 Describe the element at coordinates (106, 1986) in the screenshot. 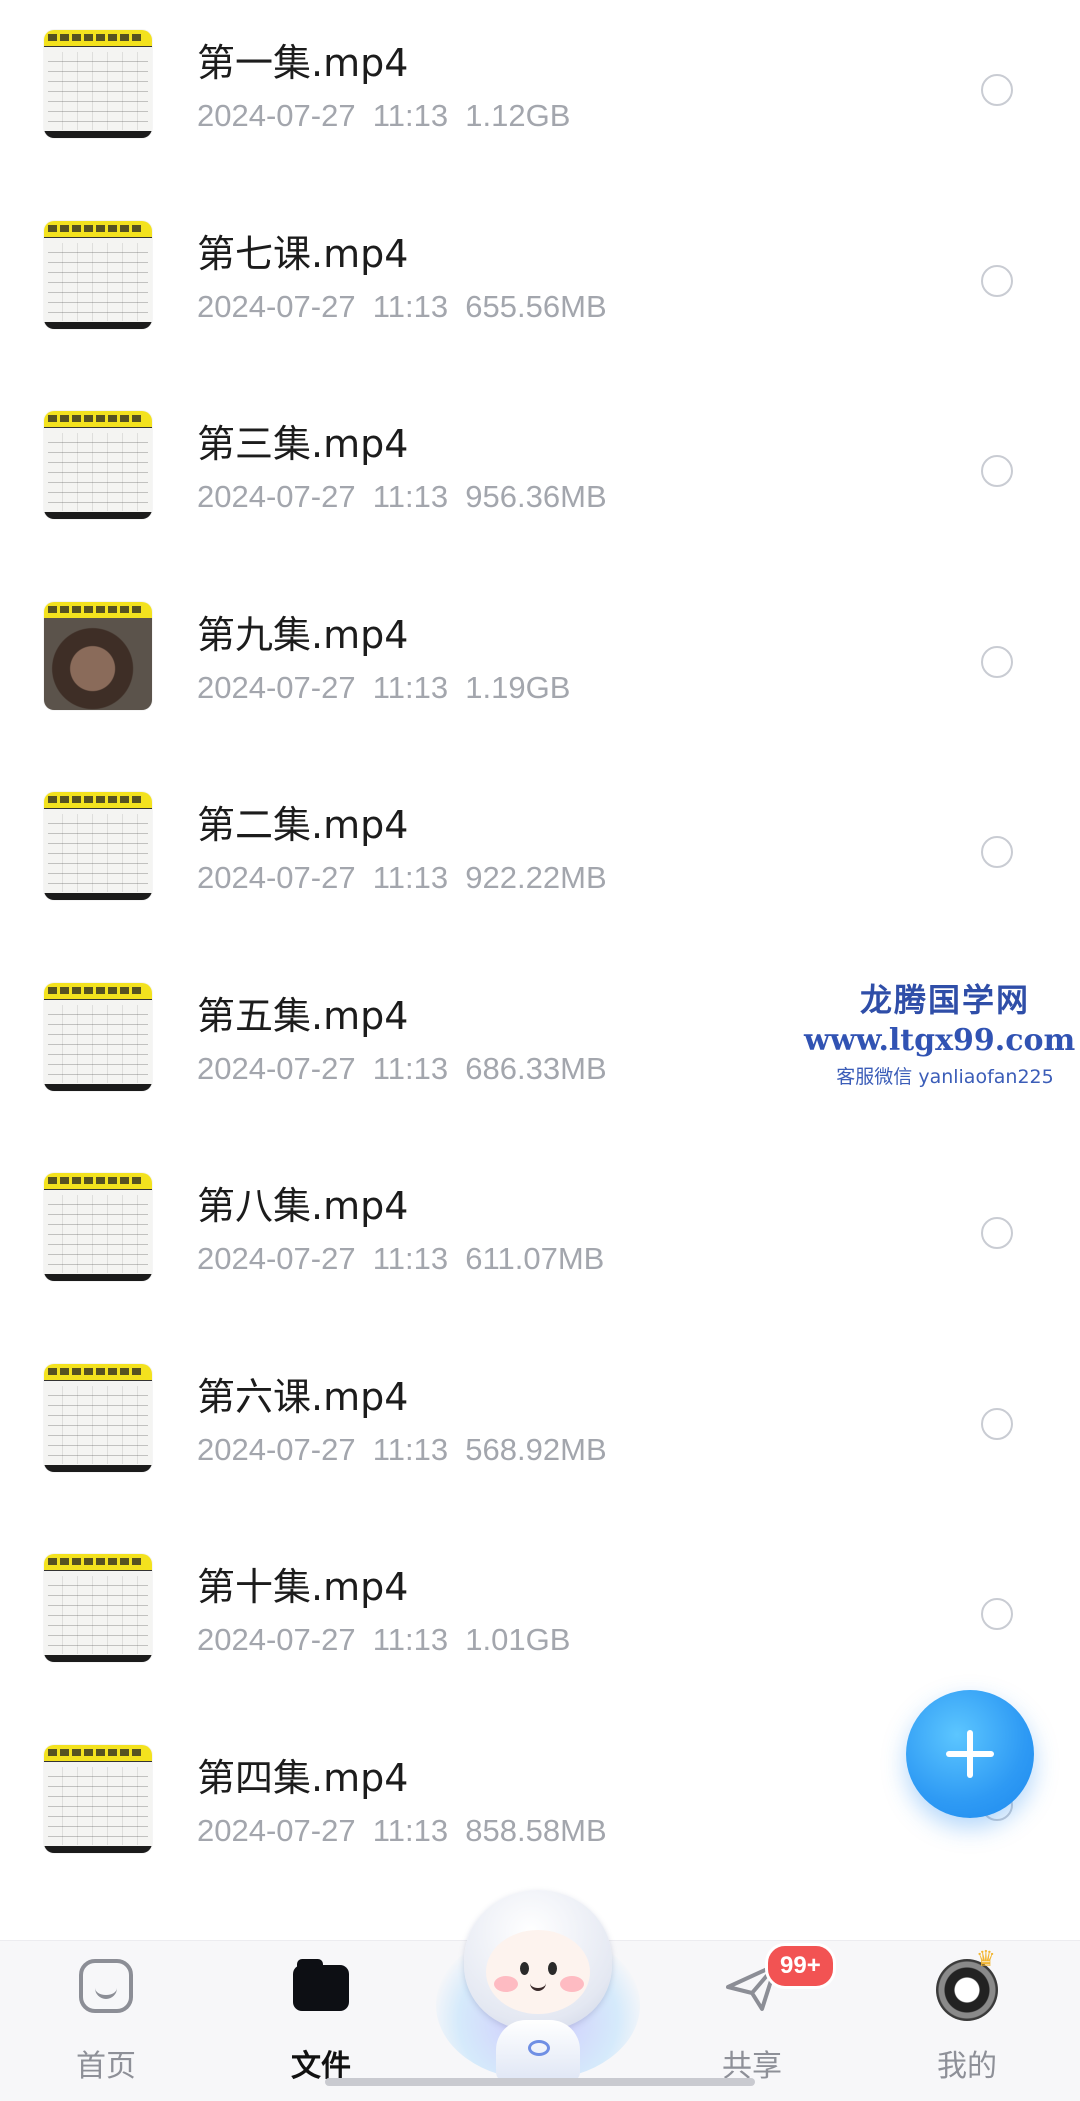

I see `home-icon` at that location.